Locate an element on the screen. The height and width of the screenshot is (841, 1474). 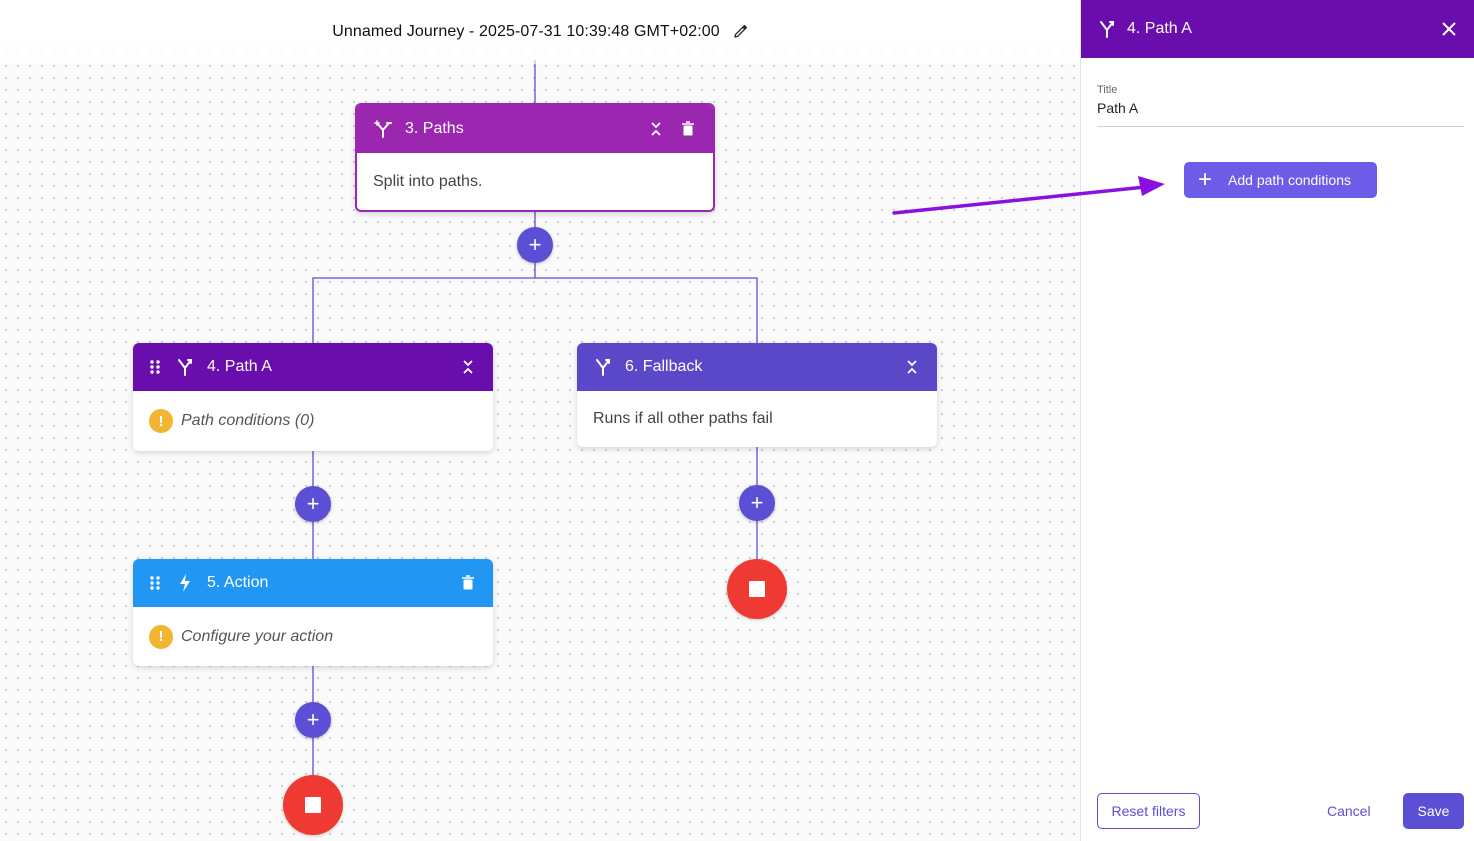
plus-icon: + is located at coordinates (1205, 179).